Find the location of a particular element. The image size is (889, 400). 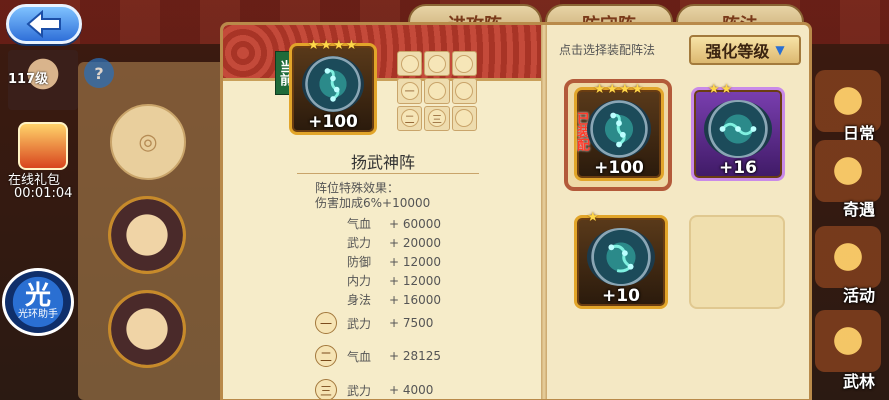

item-value: +16 is located at coordinates (738, 168).